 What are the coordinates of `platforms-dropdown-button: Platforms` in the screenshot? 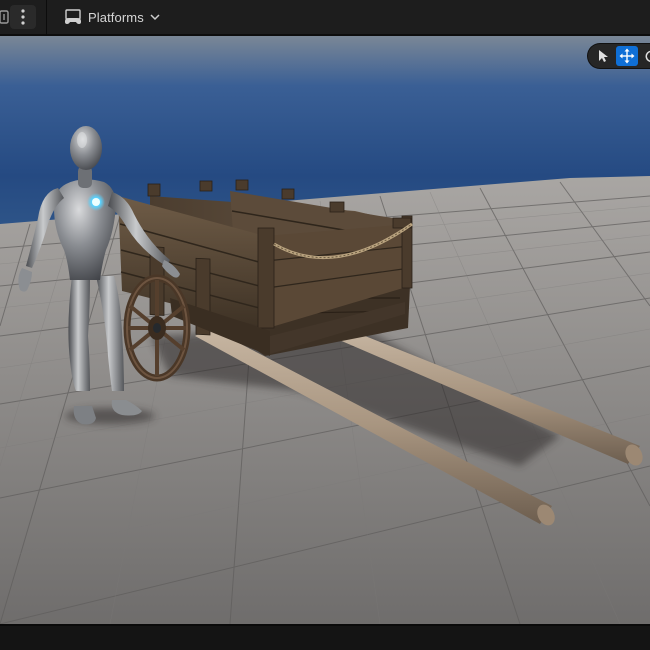 It's located at (112, 17).